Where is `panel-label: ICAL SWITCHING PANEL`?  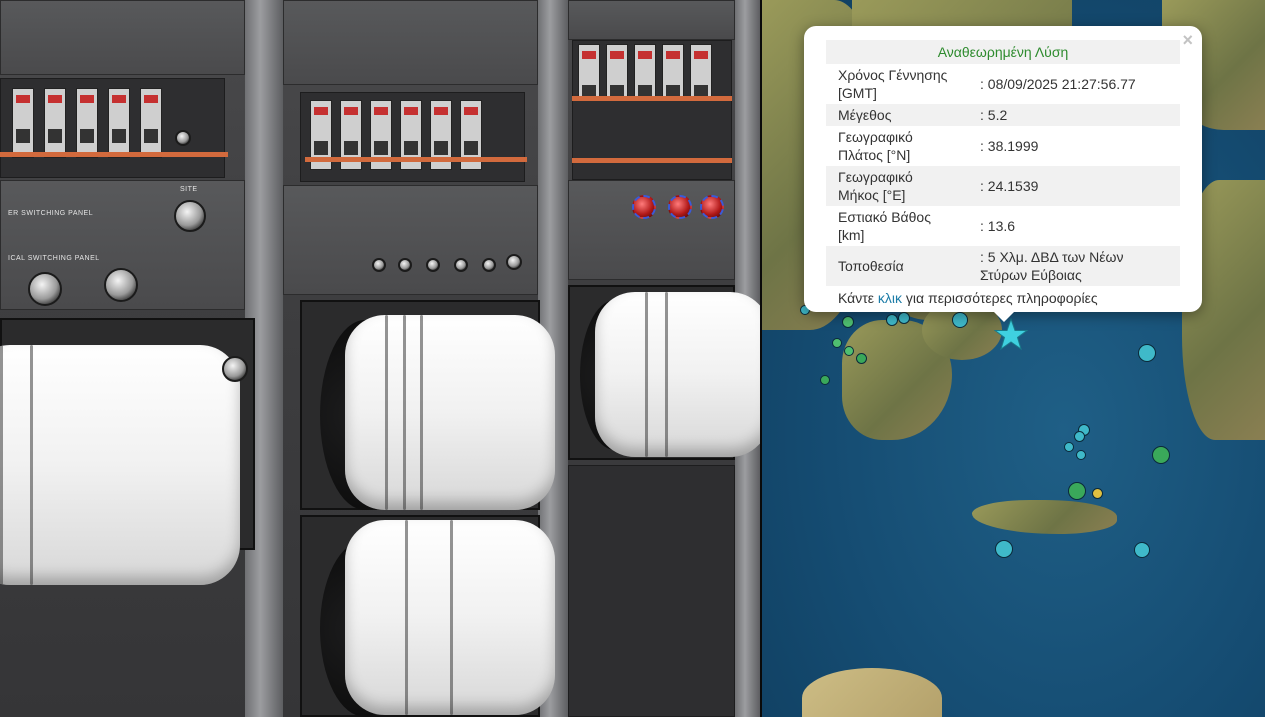
panel-label: ICAL SWITCHING PANEL is located at coordinates (54, 258).